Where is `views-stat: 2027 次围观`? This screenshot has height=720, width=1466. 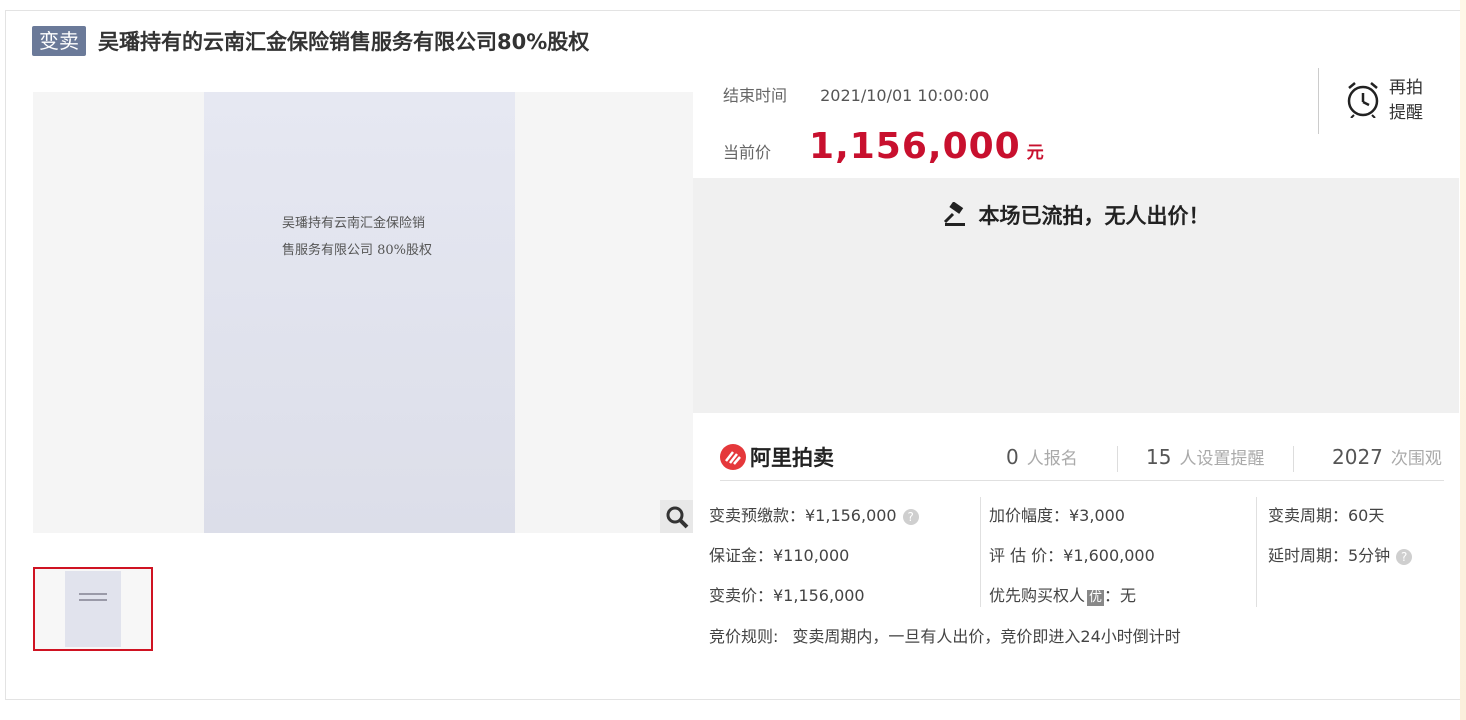 views-stat: 2027 次围观 is located at coordinates (1387, 456).